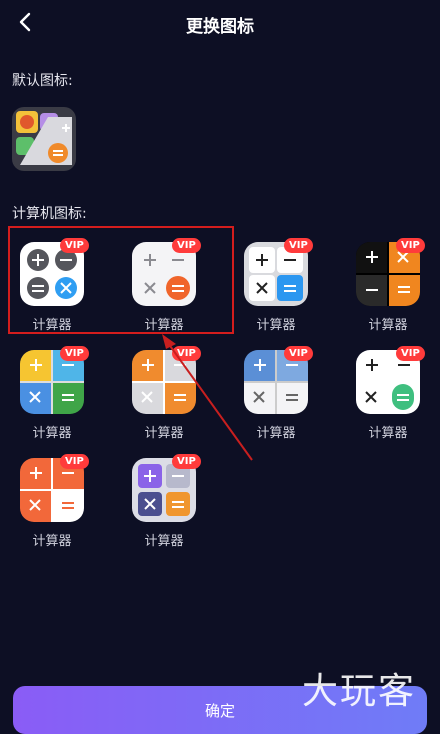  What do you see at coordinates (391, 286) in the screenshot?
I see `icon-option-4: VIP 计算器` at bounding box center [391, 286].